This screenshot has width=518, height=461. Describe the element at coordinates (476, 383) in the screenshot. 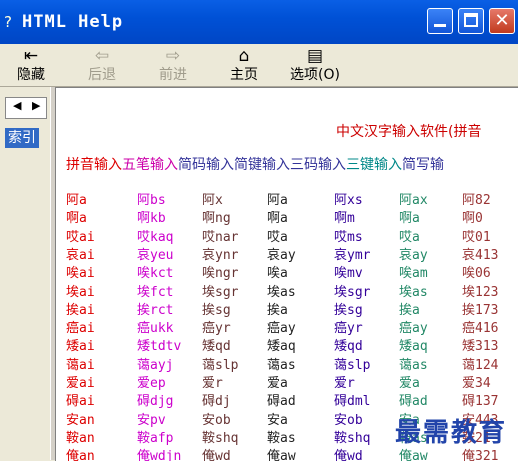

I see `table-cell: 爱34` at that location.